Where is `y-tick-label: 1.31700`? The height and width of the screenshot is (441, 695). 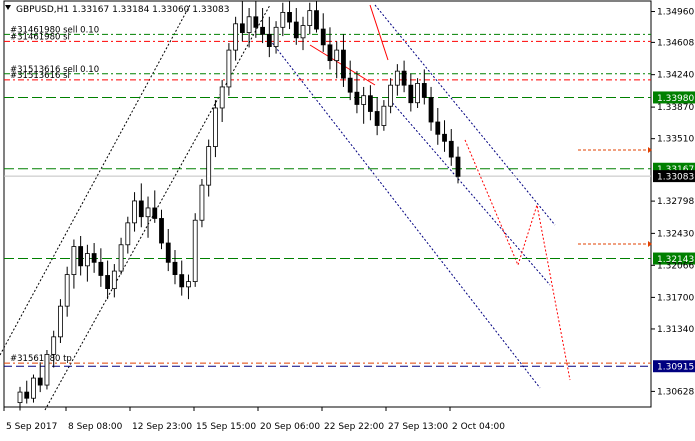
y-tick-label: 1.31700 is located at coordinates (675, 298).